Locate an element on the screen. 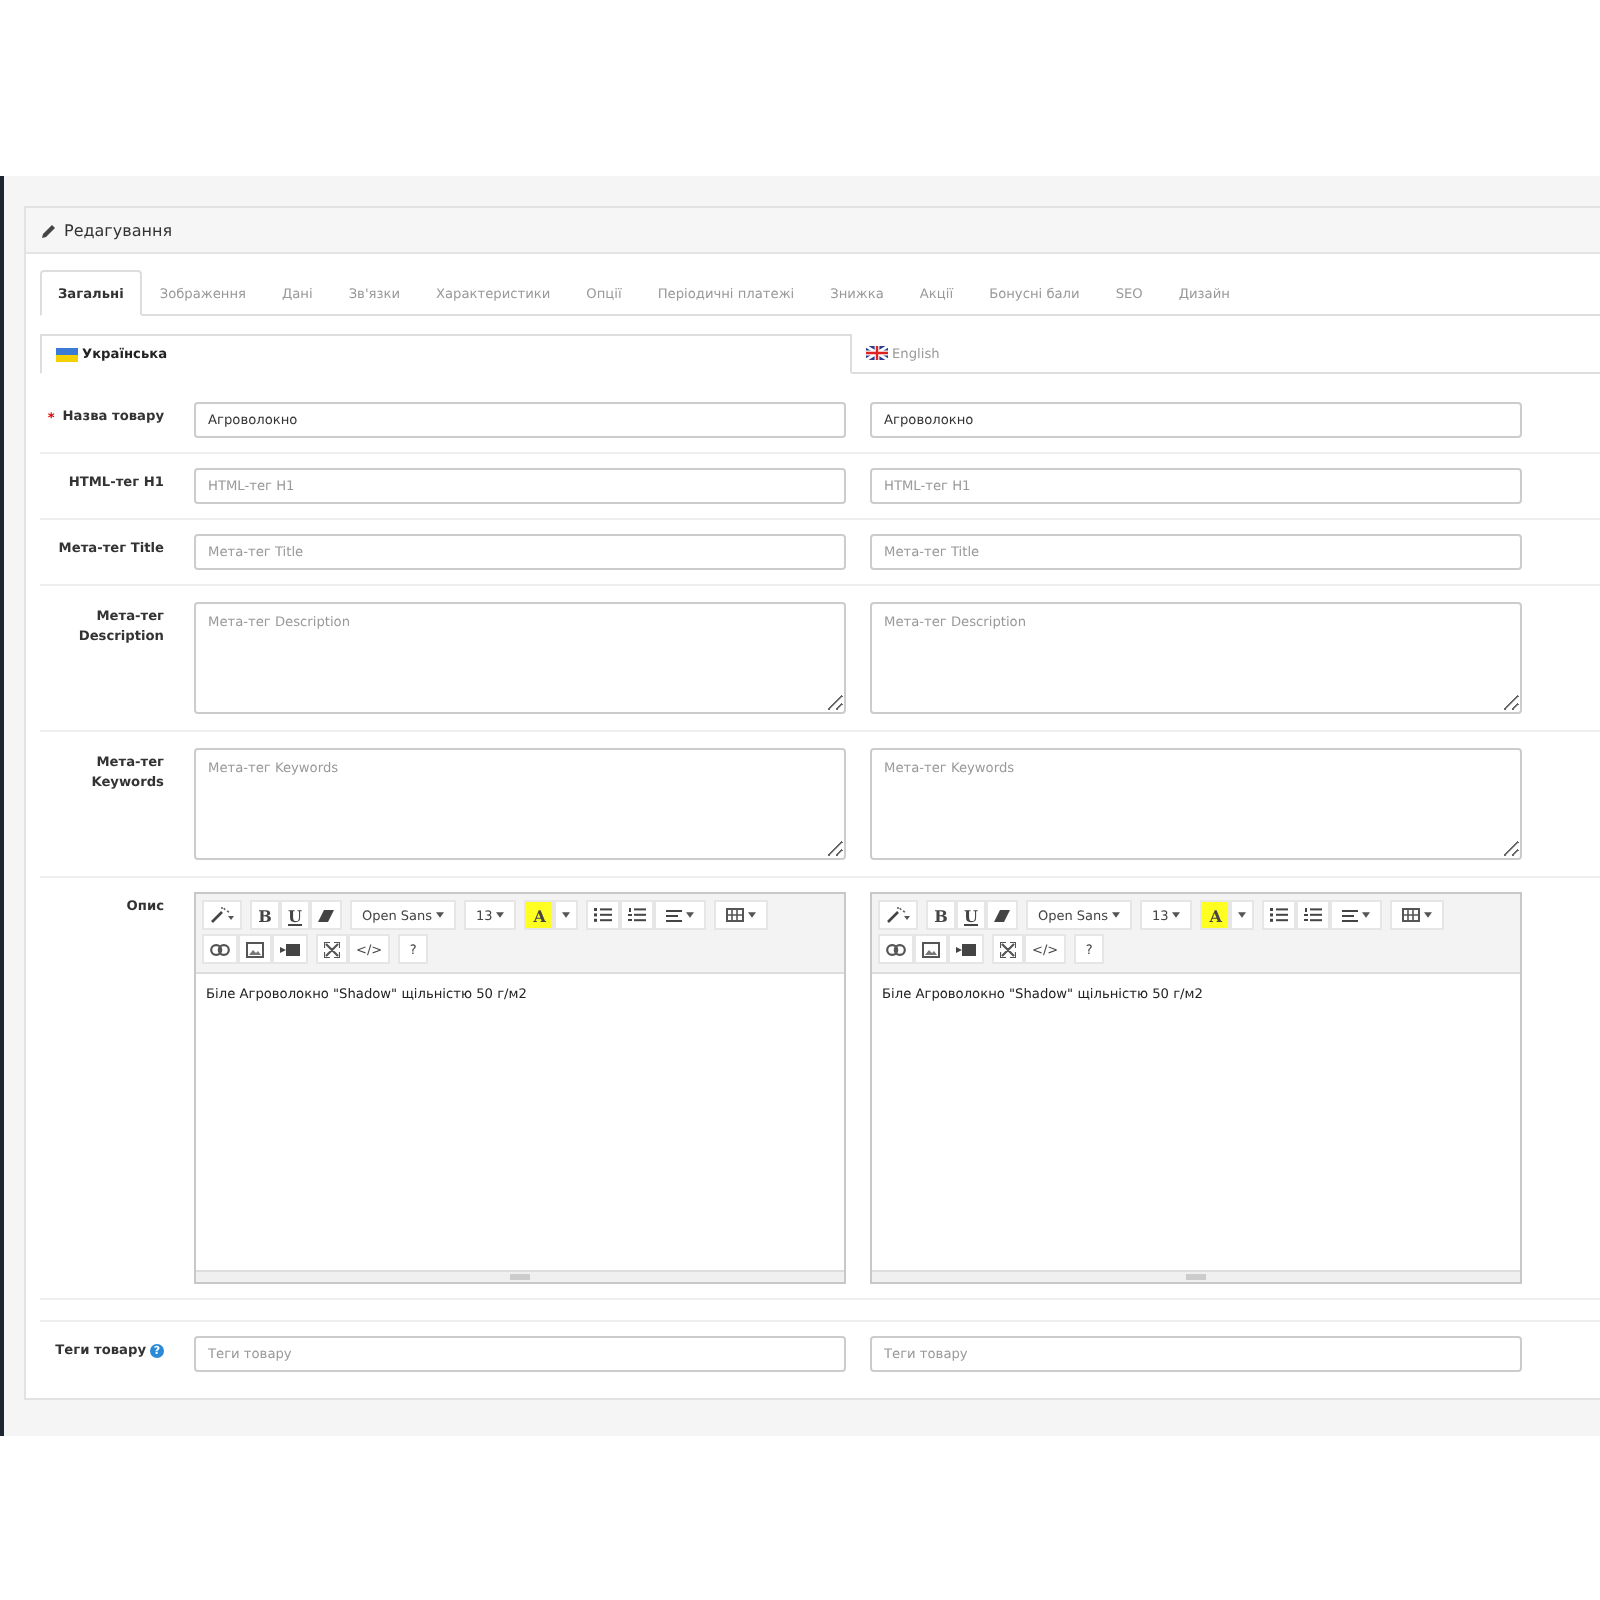 The height and width of the screenshot is (1600, 1600). panel-title: Редагування is located at coordinates (118, 230).